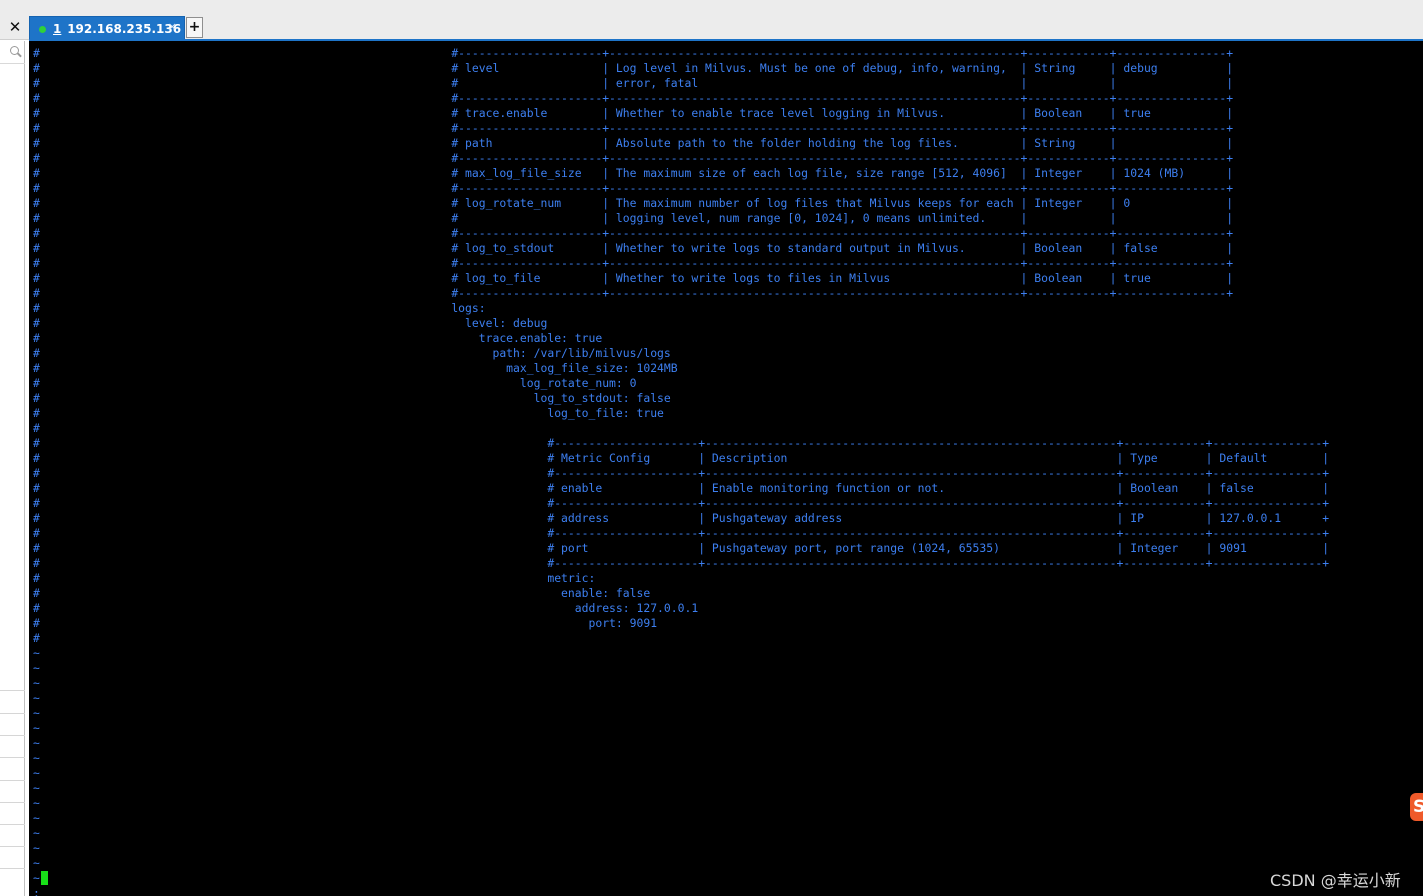 The width and height of the screenshot is (1423, 896). What do you see at coordinates (314, 578) in the screenshot?
I see `terminal-line: # metric:` at bounding box center [314, 578].